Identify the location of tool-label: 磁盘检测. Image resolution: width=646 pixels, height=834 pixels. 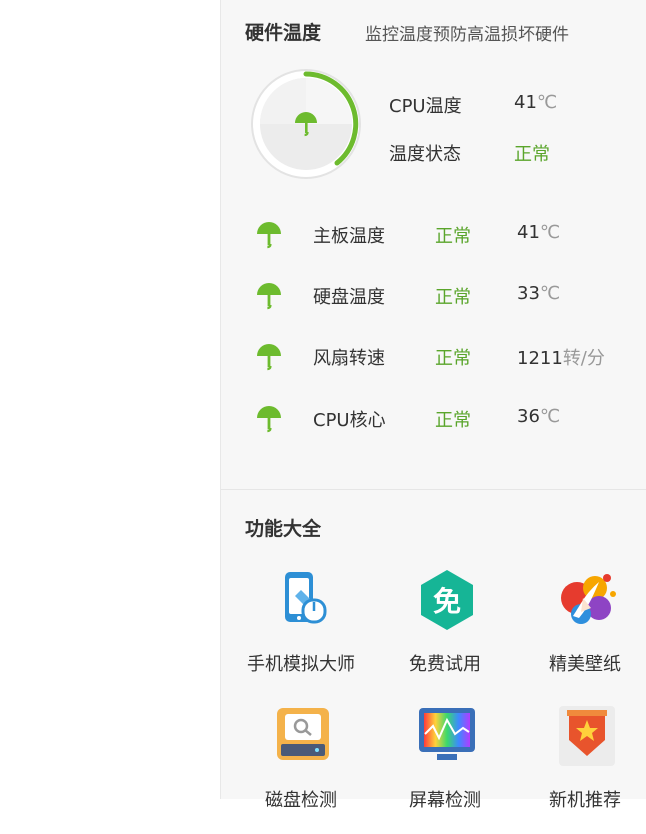
(301, 800).